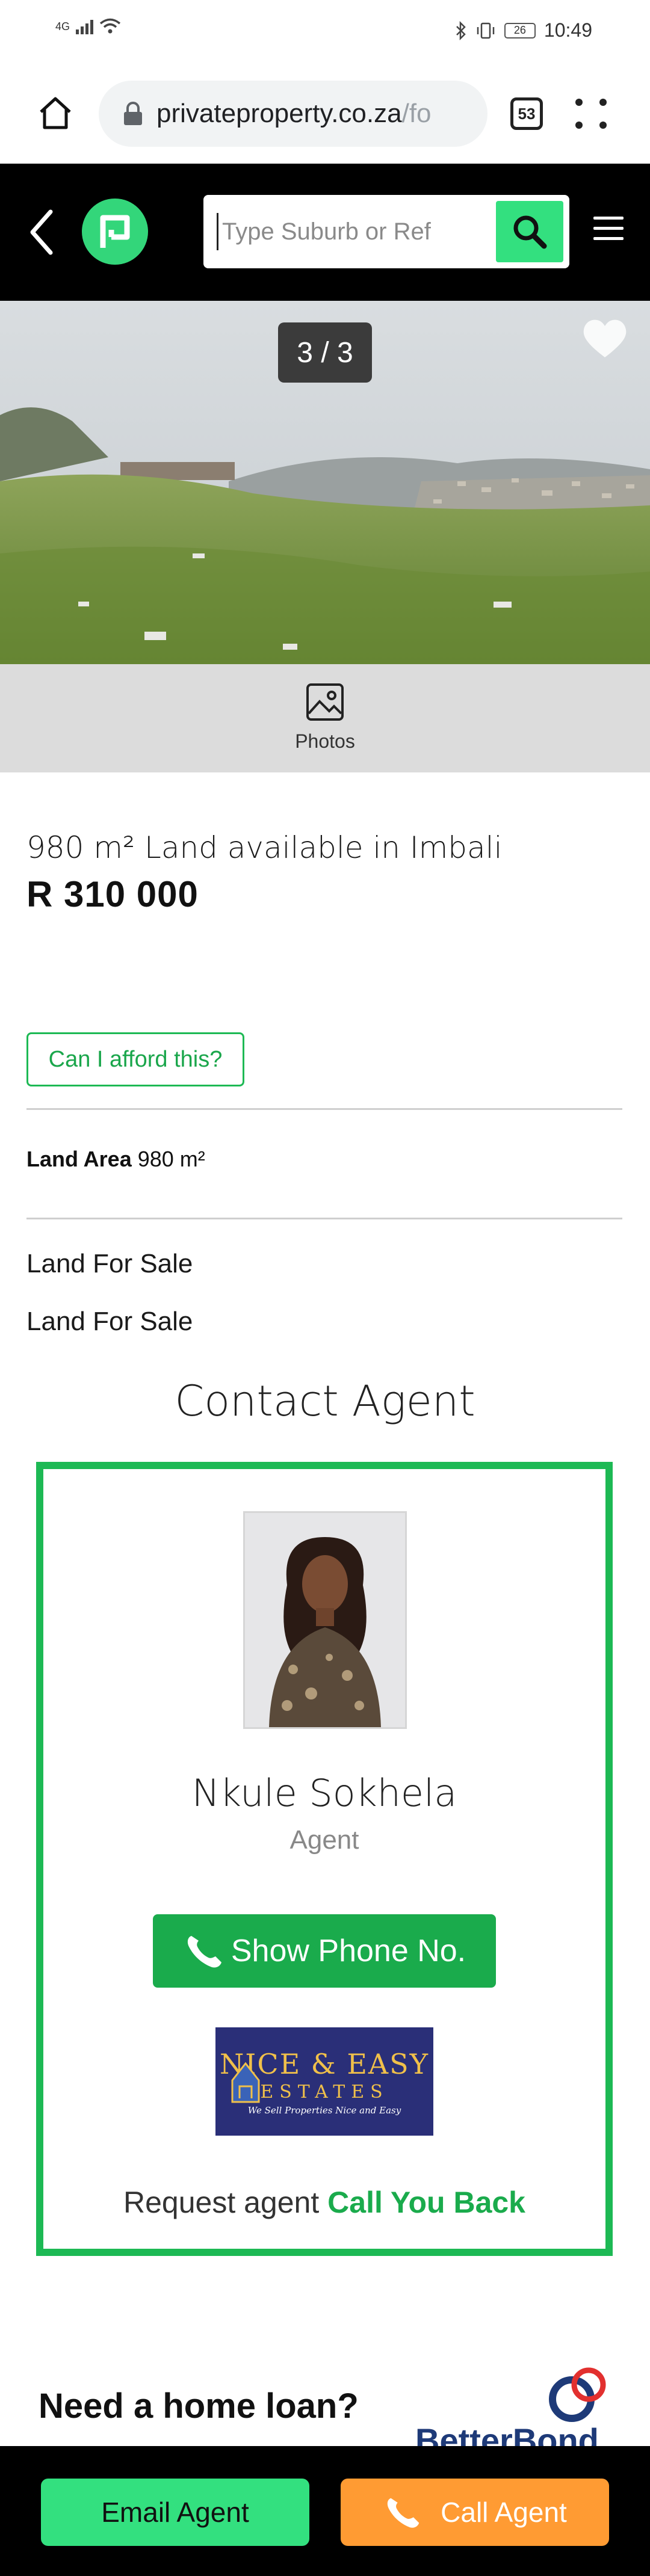  Describe the element at coordinates (110, 26) in the screenshot. I see `wifi-icon` at that location.